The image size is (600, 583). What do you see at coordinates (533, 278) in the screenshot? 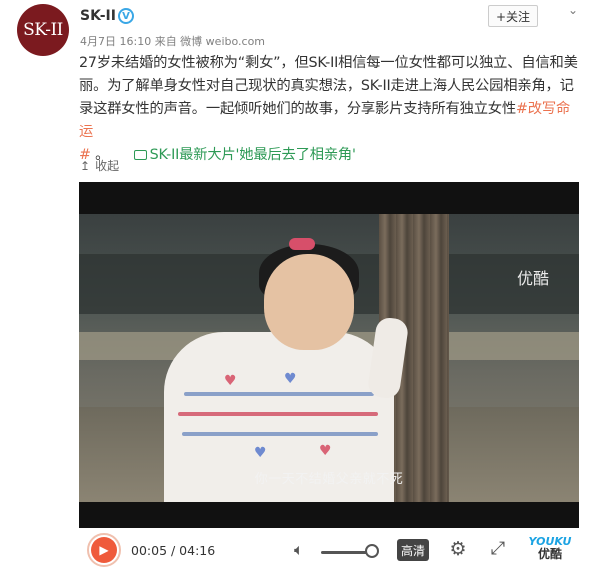
I see `youku-watermark: 优酷` at bounding box center [533, 278].